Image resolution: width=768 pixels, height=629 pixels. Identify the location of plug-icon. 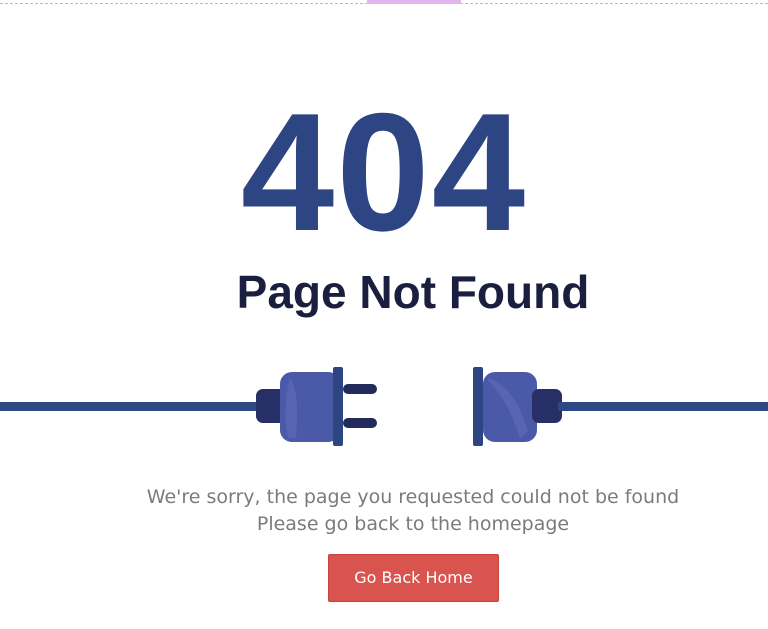
(316, 406).